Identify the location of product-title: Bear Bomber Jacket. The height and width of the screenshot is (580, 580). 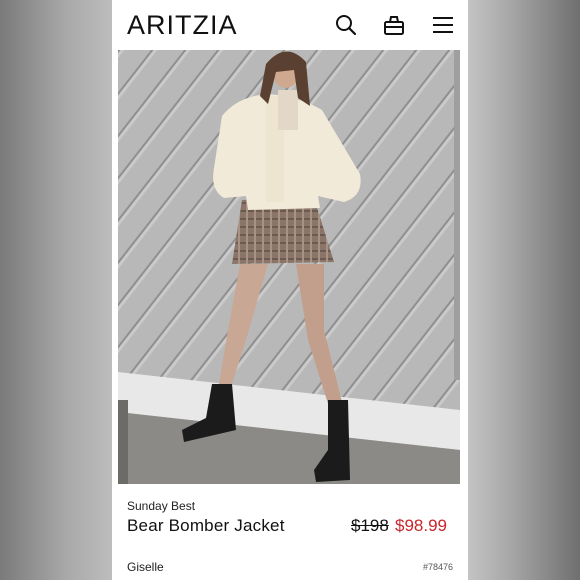
(206, 526).